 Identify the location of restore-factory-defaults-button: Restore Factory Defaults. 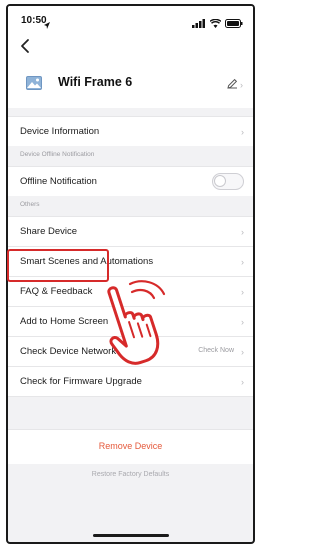
(130, 477).